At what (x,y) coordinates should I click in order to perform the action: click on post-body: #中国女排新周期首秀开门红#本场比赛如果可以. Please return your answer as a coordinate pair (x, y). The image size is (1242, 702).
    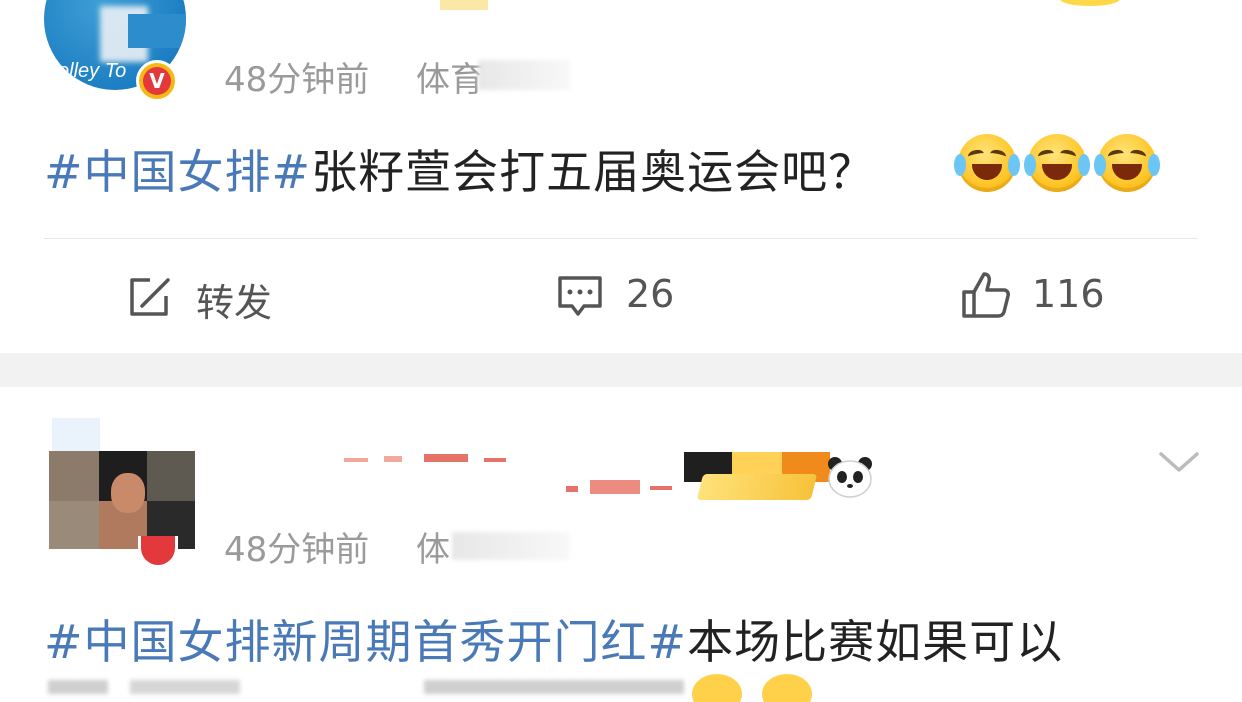
    Looking at the image, I should click on (553, 639).